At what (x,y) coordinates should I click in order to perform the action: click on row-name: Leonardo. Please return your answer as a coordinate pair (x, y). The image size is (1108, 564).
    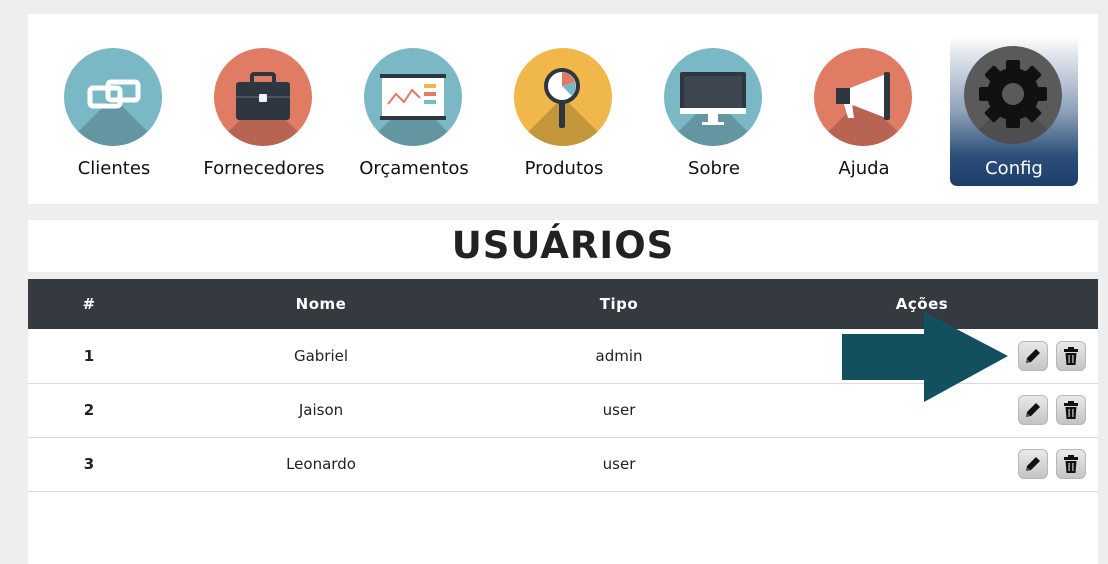
    Looking at the image, I should click on (321, 464).